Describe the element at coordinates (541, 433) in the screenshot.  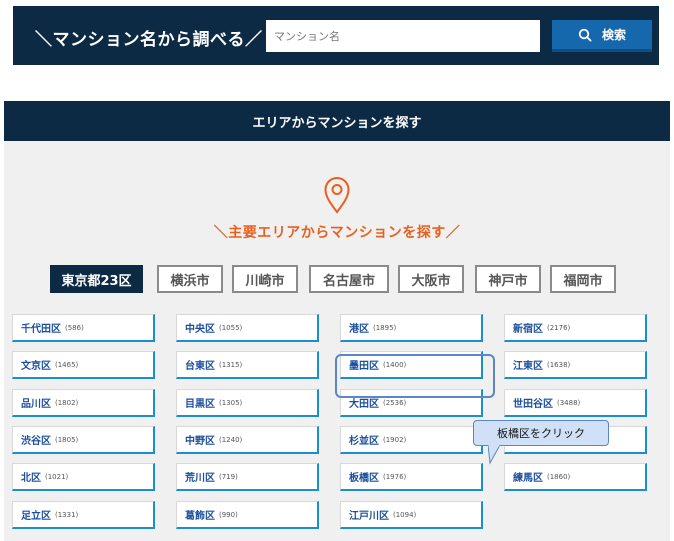
I see `click-instruction-tooltip: 板橋区をクリック` at that location.